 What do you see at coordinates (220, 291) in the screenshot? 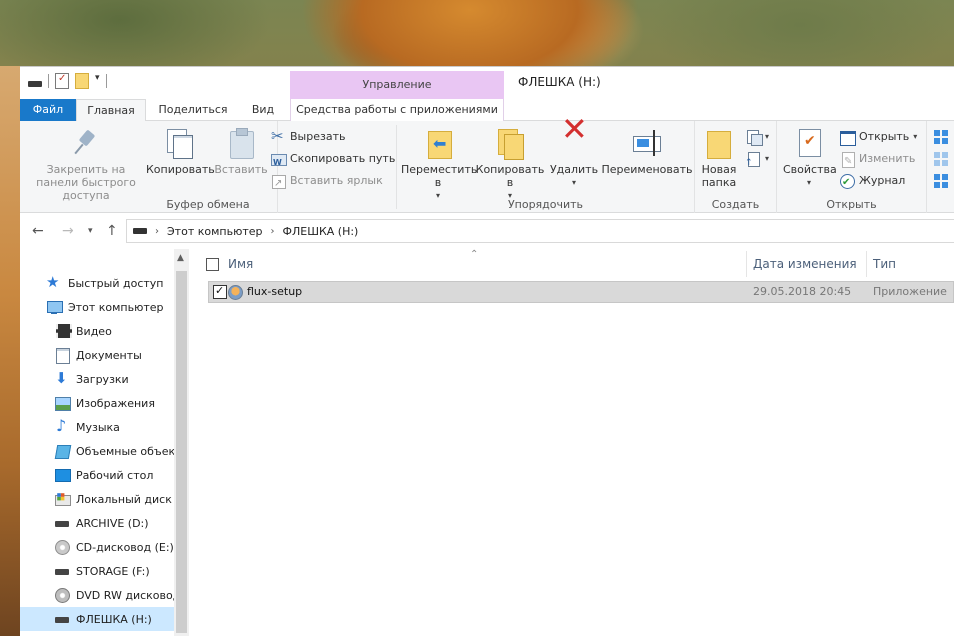
I see `row-checkbox` at bounding box center [220, 291].